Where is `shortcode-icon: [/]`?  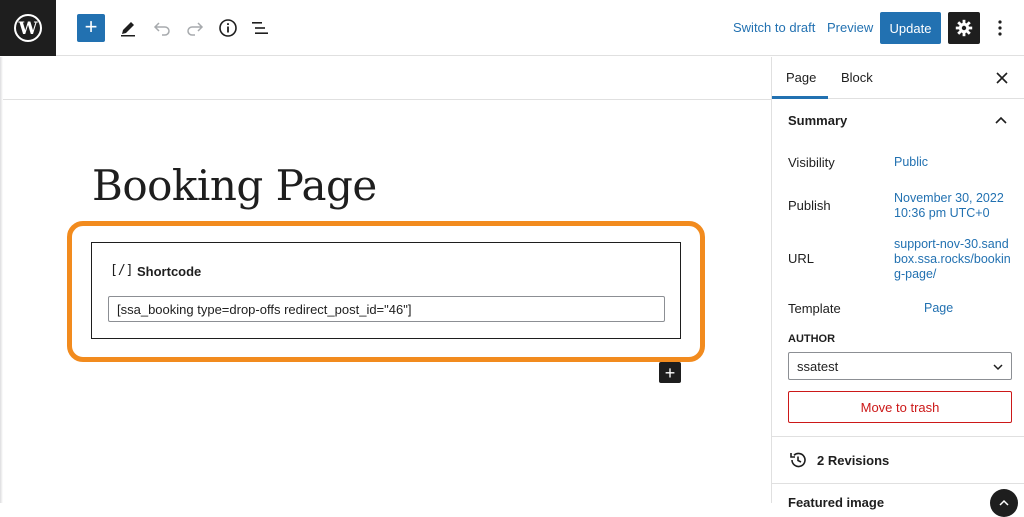
shortcode-icon: [/] is located at coordinates (122, 270).